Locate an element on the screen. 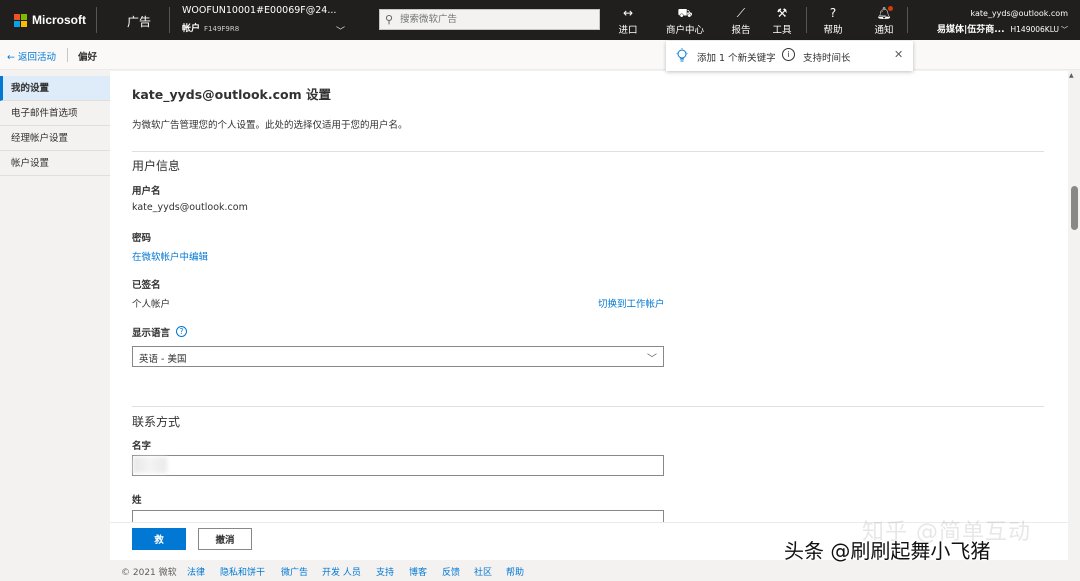 The height and width of the screenshot is (581, 1080). scroll-up-icon: ▲ is located at coordinates (1071, 75).